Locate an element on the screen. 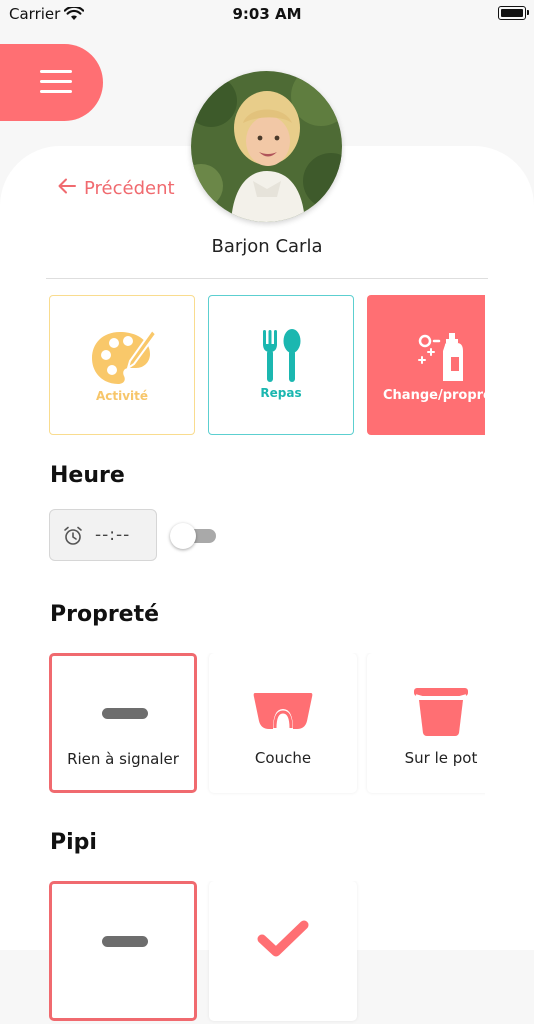  option-rien-a-signaler: Rien à signaler is located at coordinates (123, 723).